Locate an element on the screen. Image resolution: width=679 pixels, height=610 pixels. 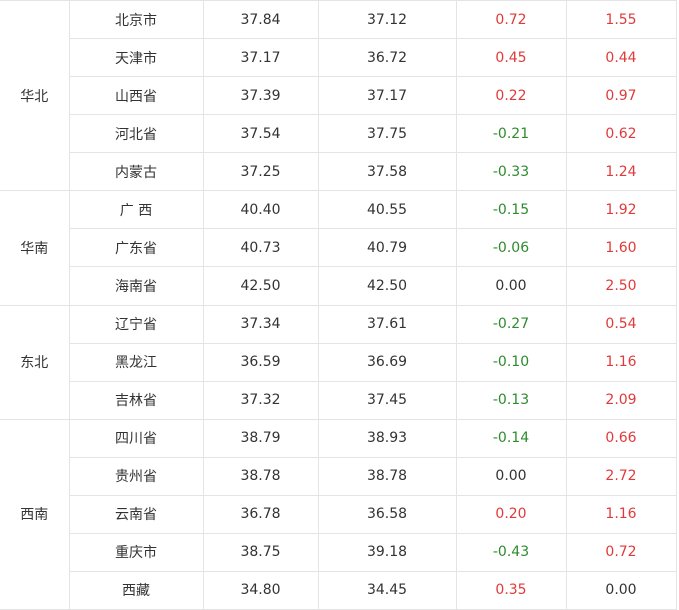
price-current-cell: 38.78 is located at coordinates (261, 476).